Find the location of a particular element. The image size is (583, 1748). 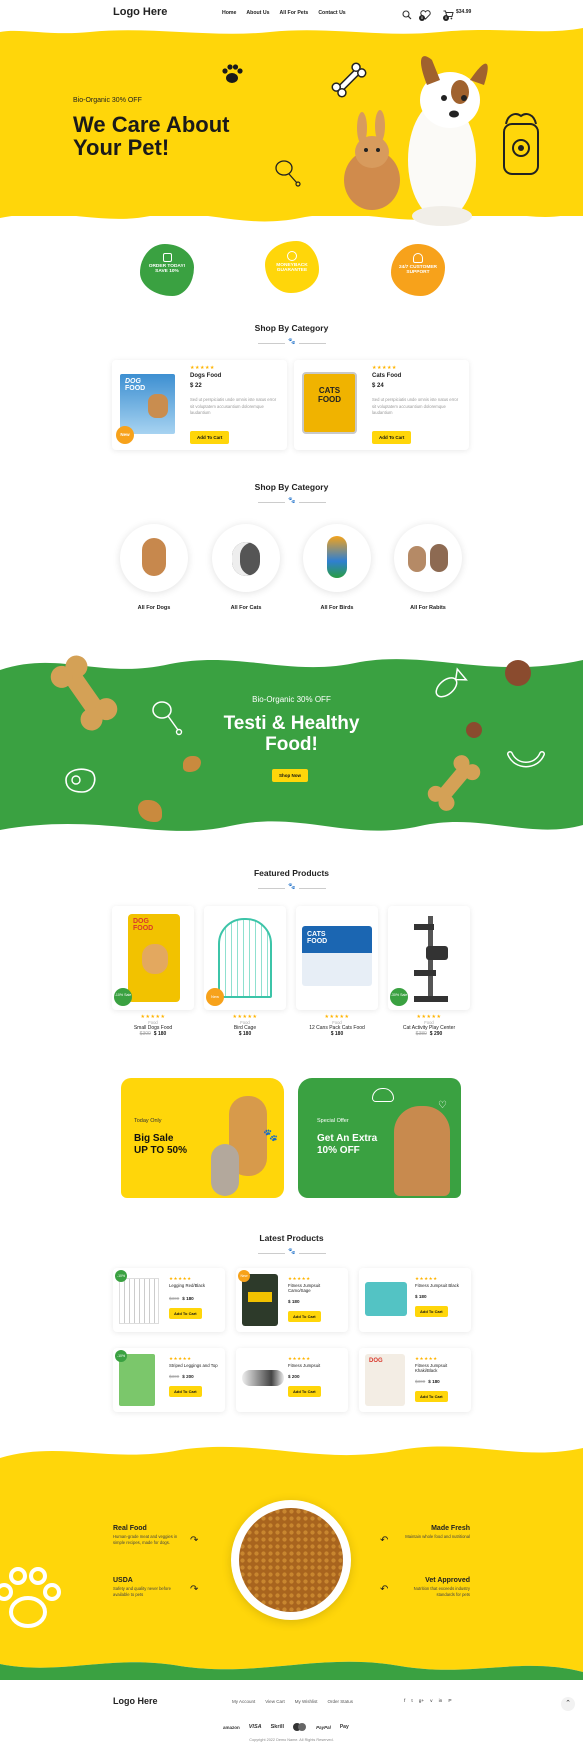

discount-badge: -10% is located at coordinates (121, 1276).